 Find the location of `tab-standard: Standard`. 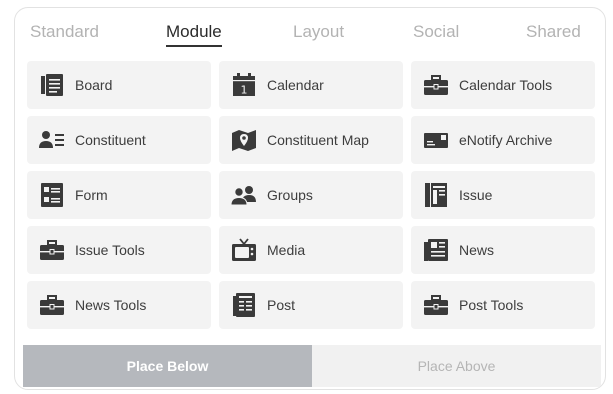

tab-standard: Standard is located at coordinates (64, 32).